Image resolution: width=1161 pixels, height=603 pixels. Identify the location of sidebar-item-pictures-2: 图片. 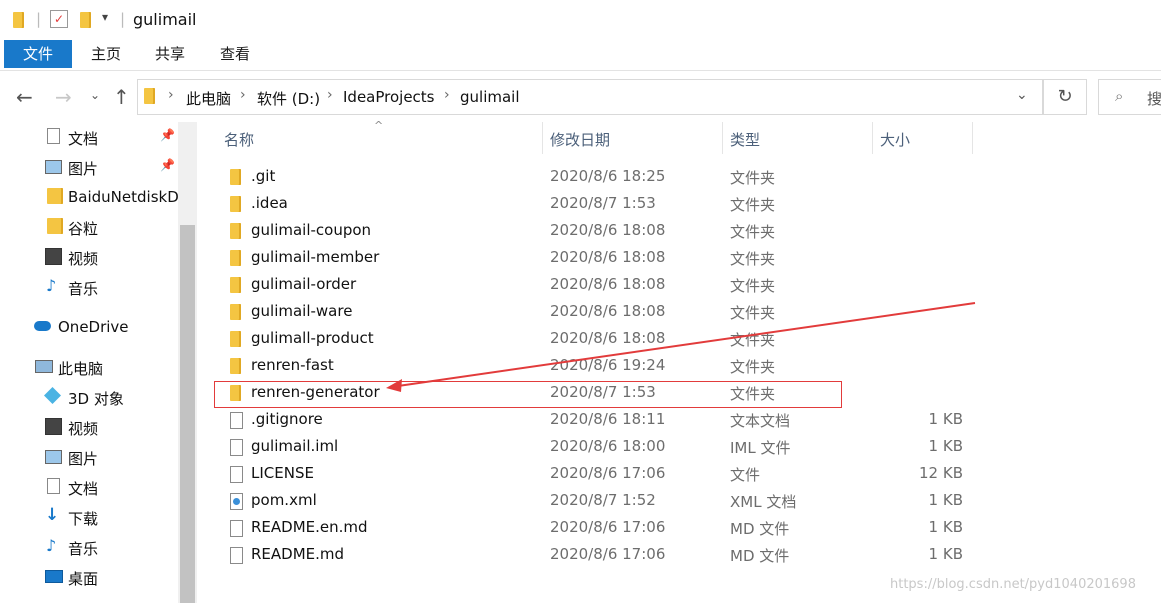
(89, 457).